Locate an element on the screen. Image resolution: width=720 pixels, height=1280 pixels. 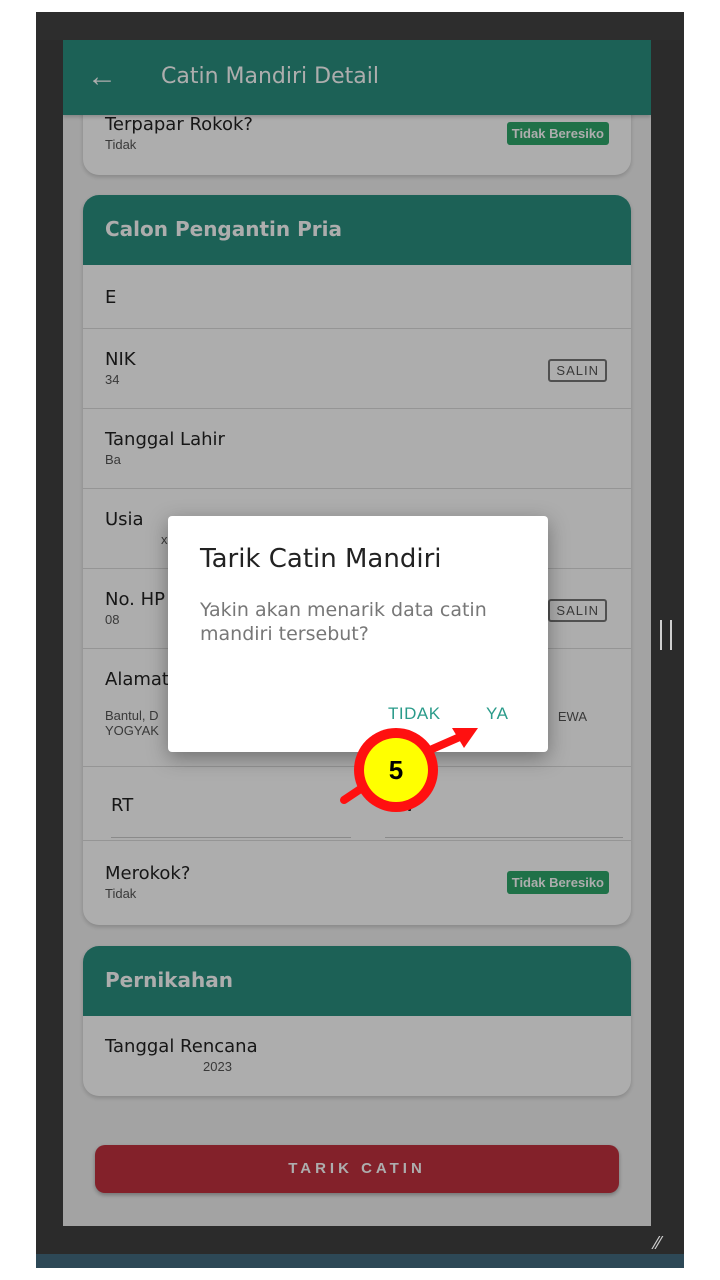
step-number: 5 is located at coordinates (396, 770).